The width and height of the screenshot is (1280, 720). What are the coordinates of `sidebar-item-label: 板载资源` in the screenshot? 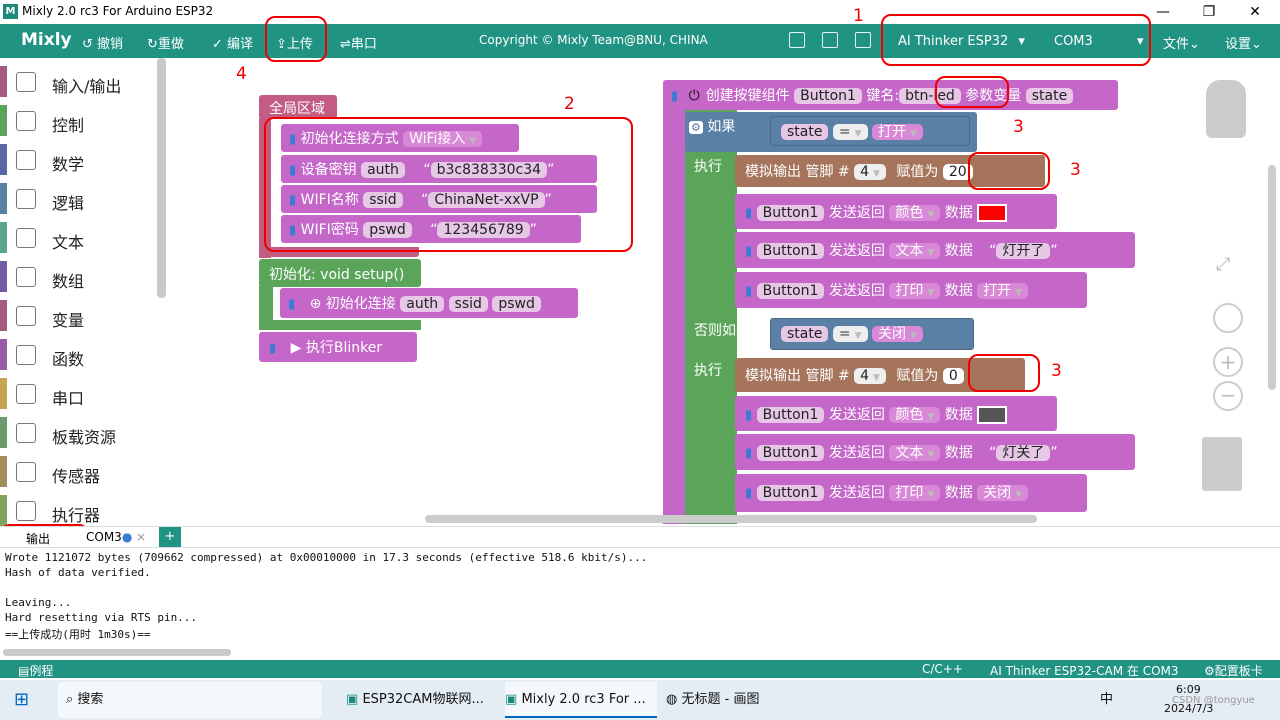 It's located at (84, 437).